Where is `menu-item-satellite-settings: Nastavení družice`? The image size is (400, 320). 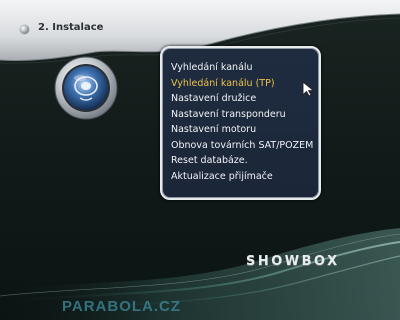
menu-item-satellite-settings: Nastavení družice is located at coordinates (242, 99).